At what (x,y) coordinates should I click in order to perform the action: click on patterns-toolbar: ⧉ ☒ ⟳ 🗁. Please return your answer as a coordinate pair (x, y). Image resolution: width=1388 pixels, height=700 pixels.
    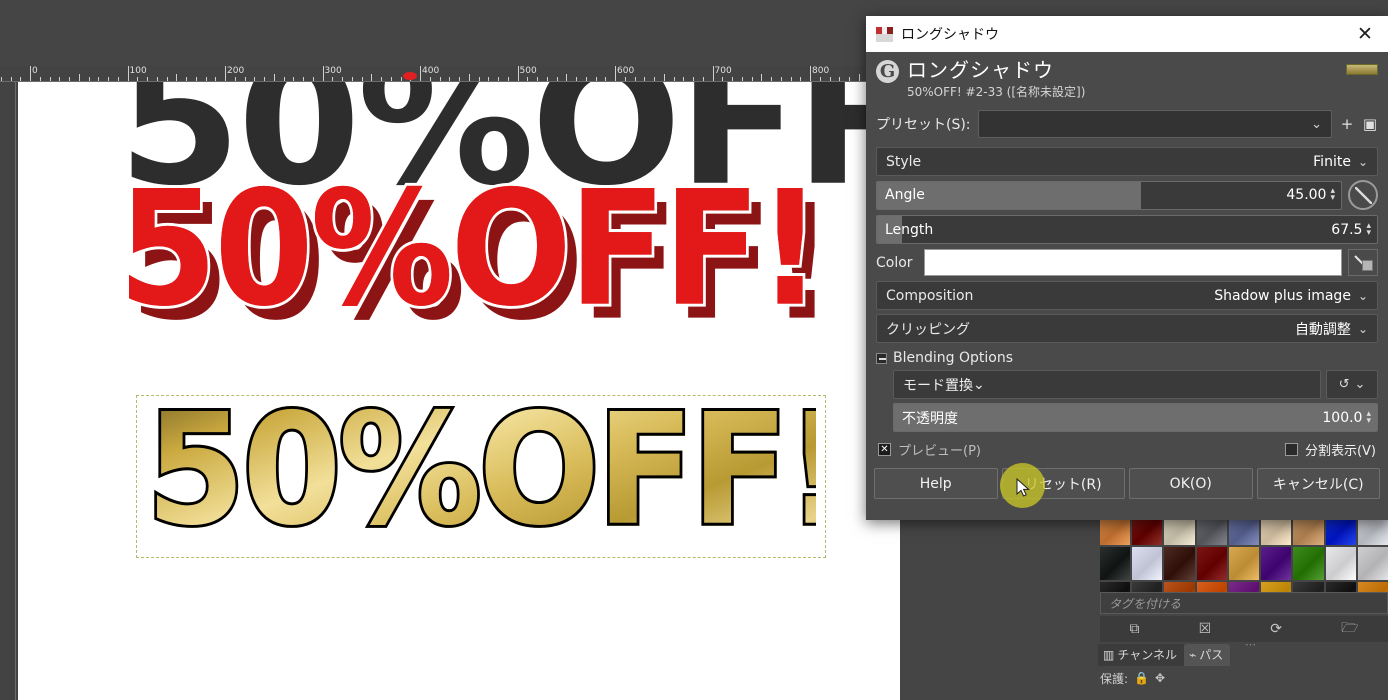
    Looking at the image, I should click on (1244, 629).